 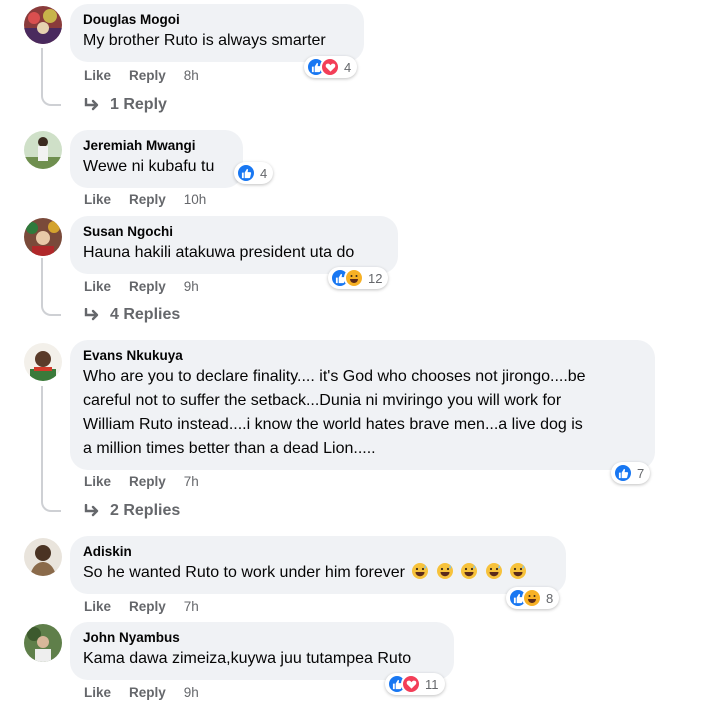 I want to click on reaction-count: 7, so click(x=641, y=473).